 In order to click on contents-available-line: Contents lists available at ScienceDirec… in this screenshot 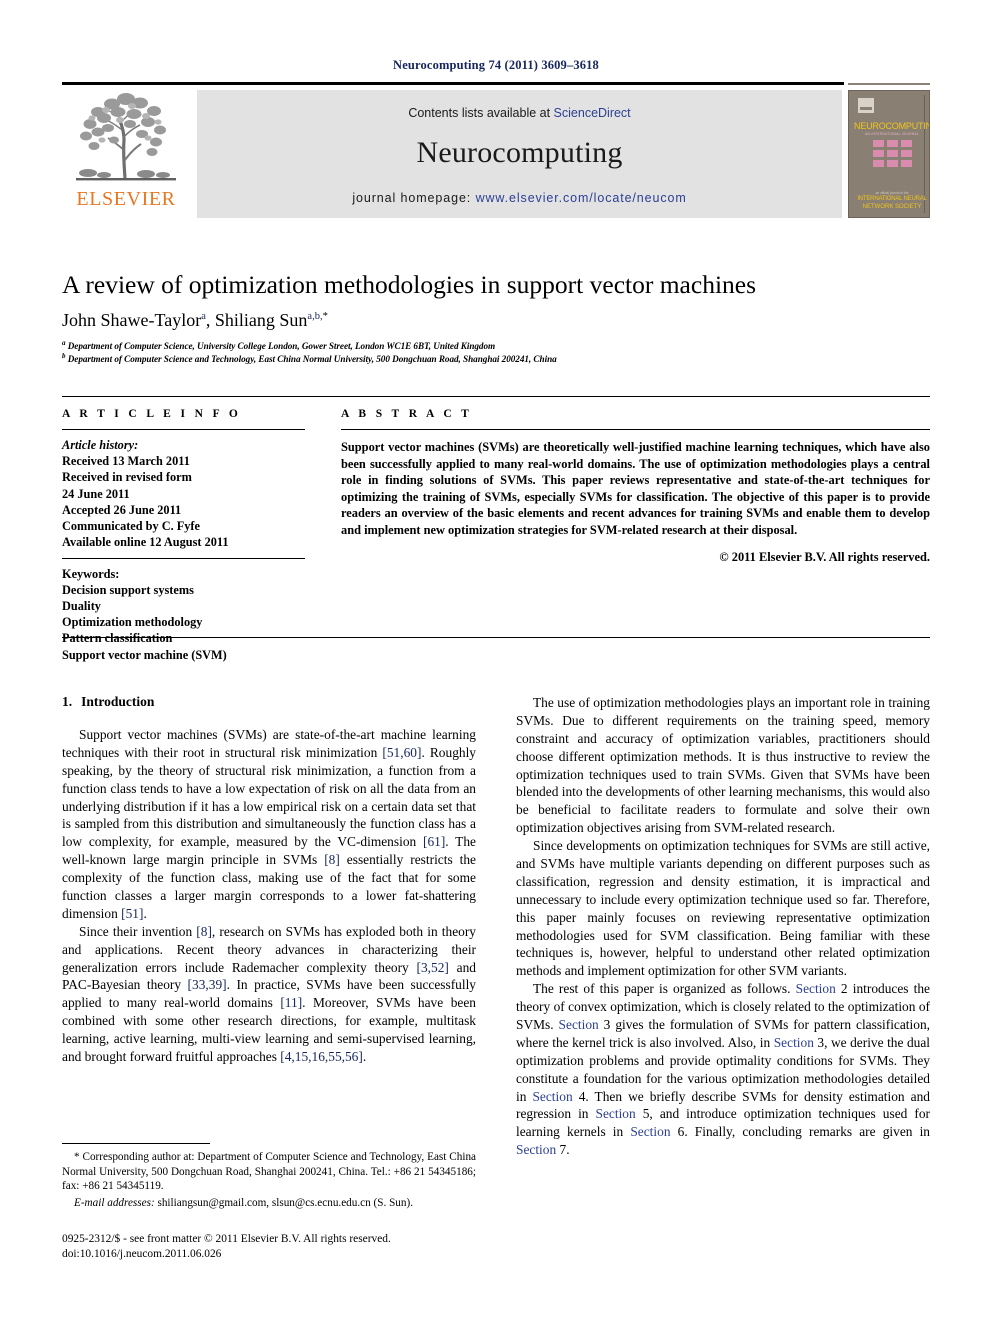, I will do `click(519, 113)`.